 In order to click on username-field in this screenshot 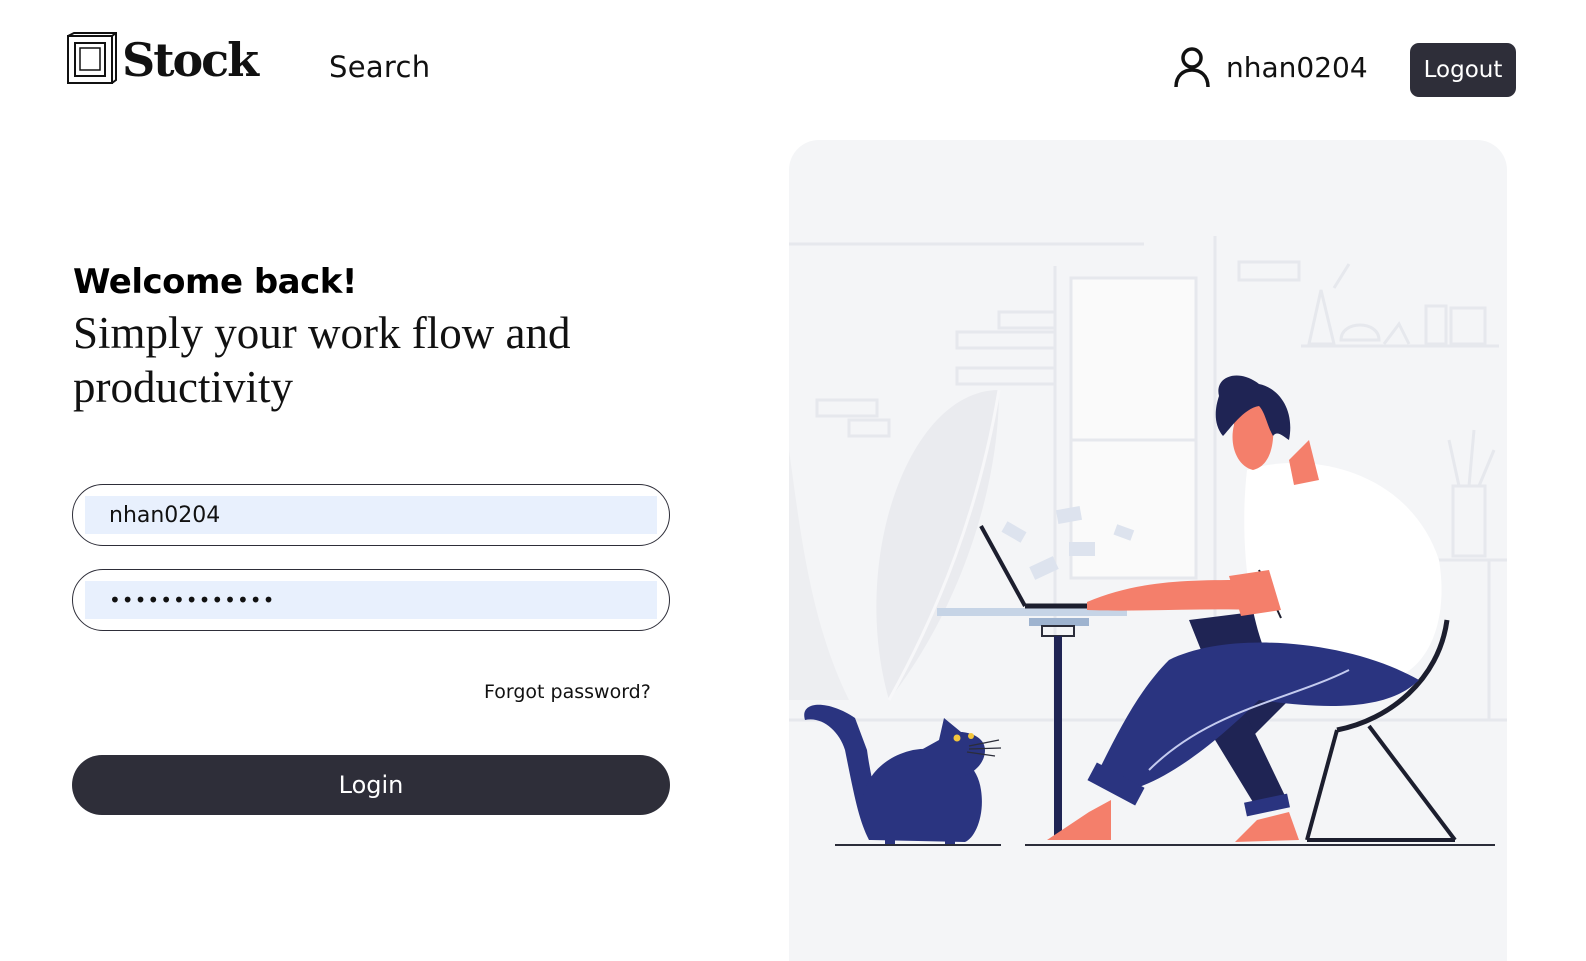, I will do `click(371, 515)`.